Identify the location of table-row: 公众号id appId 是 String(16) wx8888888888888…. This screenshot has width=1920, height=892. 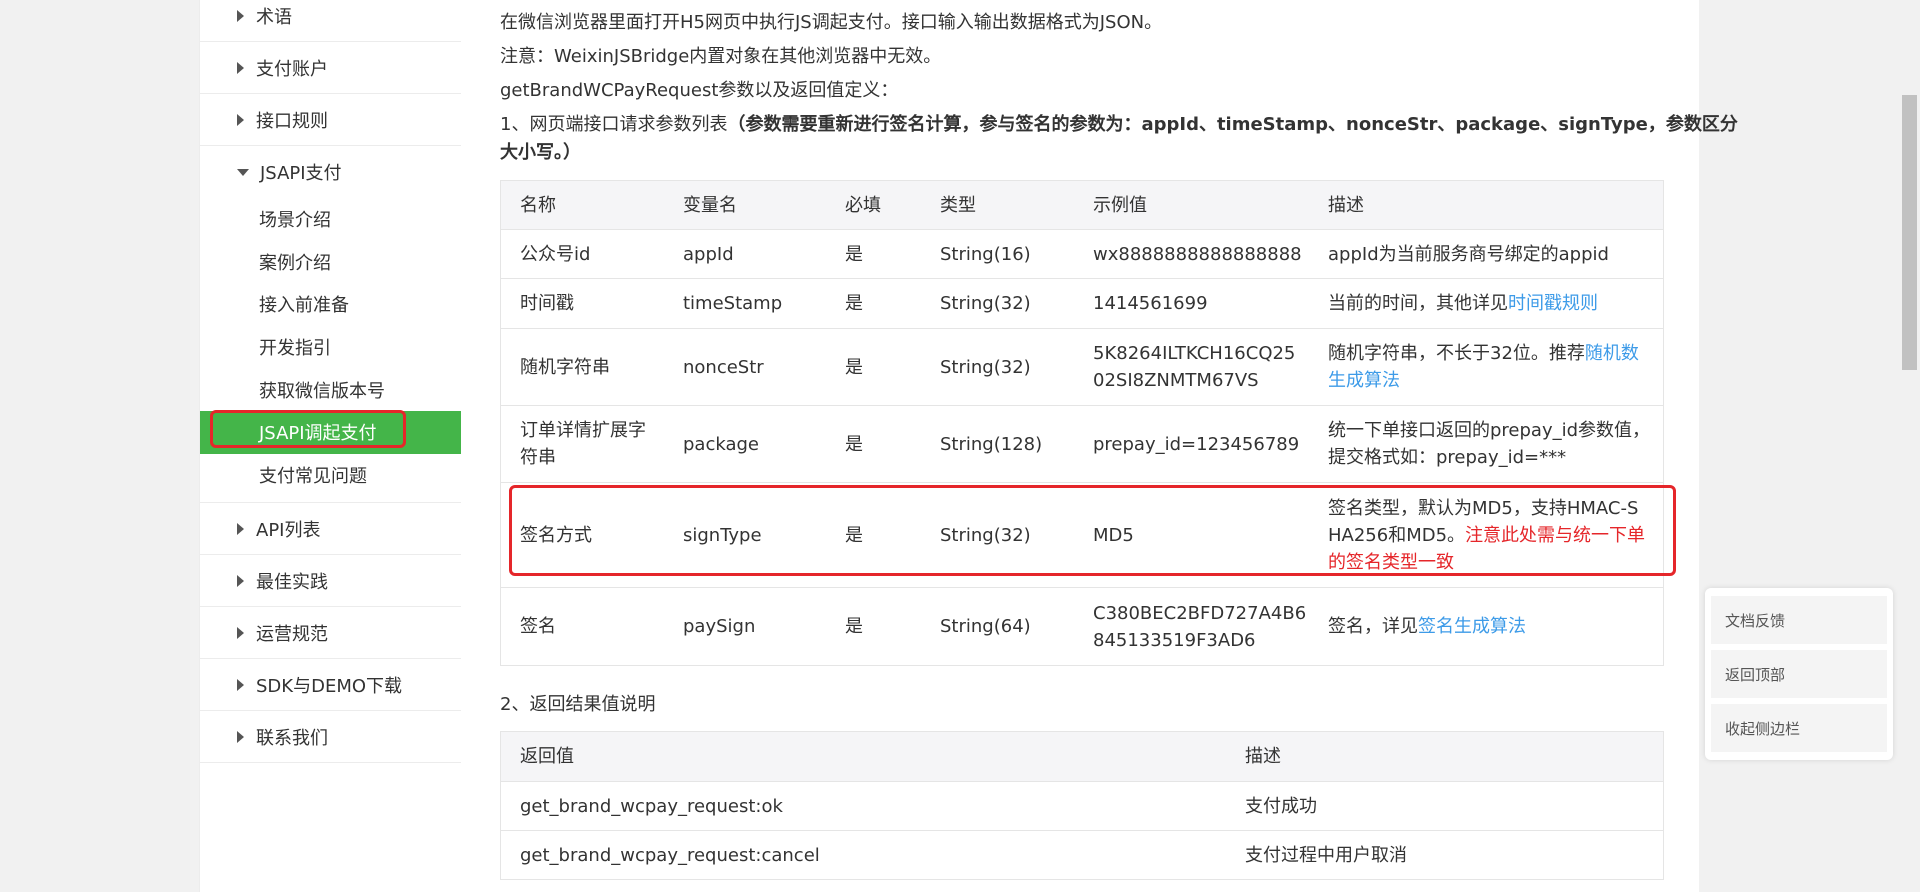
(1082, 254).